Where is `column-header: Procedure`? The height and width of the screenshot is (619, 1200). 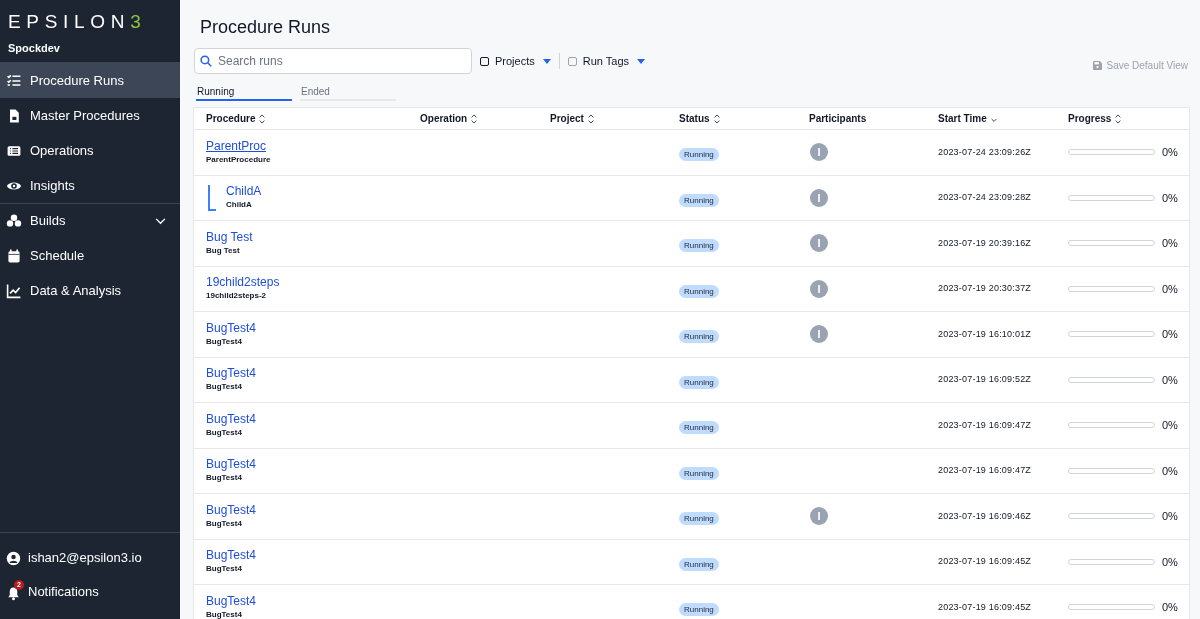 column-header: Procedure is located at coordinates (313, 118).